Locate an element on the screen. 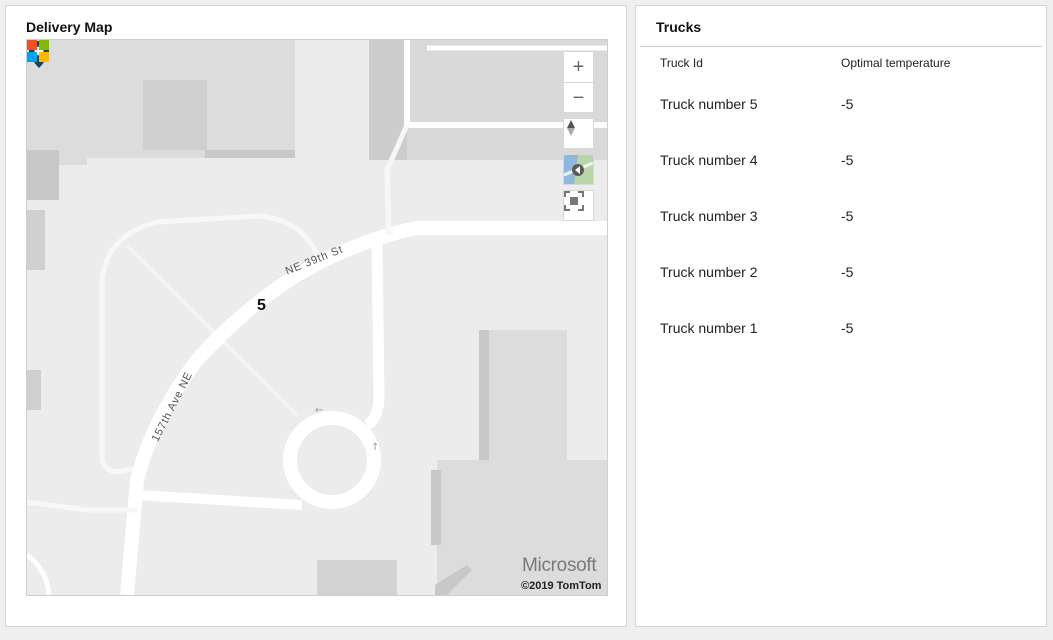  table-row: Truck number 3 -5 is located at coordinates (841, 228).